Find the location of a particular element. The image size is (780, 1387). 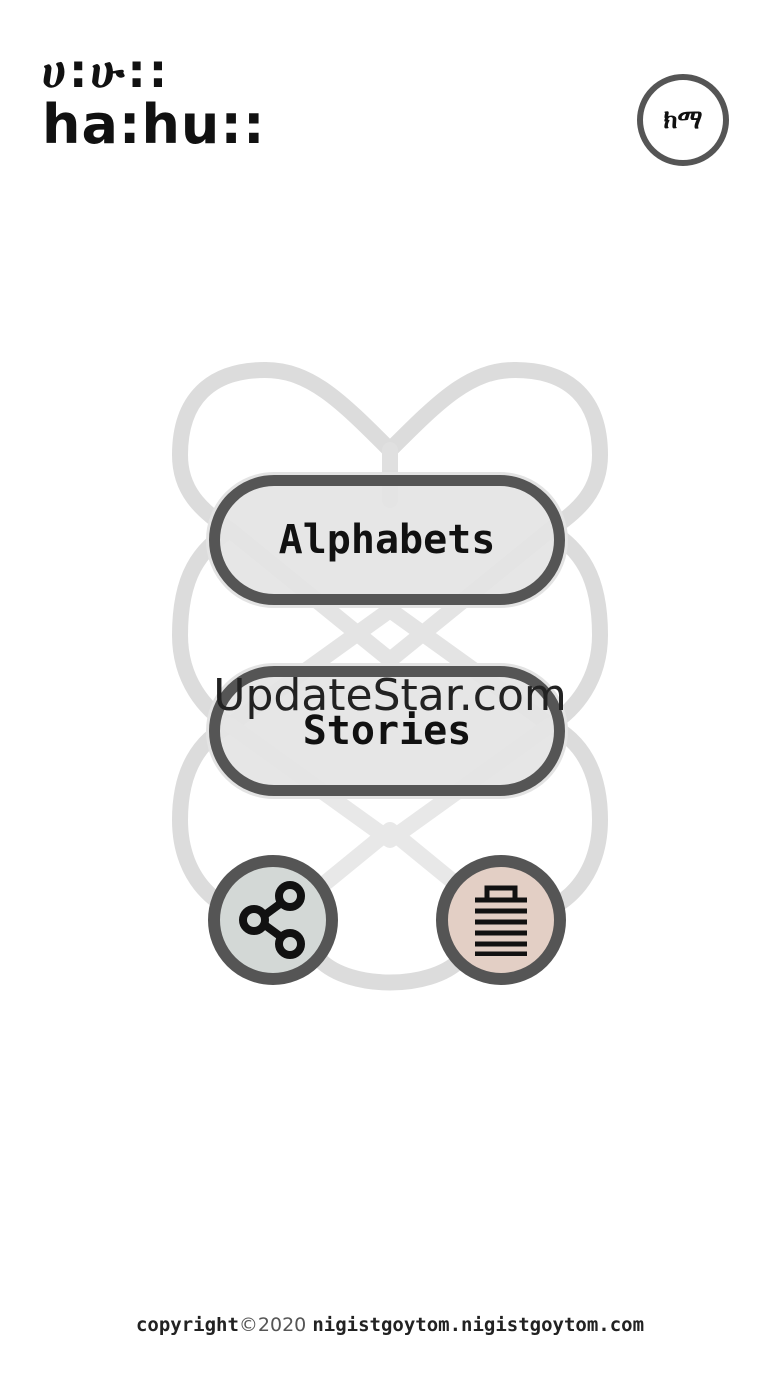

stories-button-label: Stories is located at coordinates (387, 731).